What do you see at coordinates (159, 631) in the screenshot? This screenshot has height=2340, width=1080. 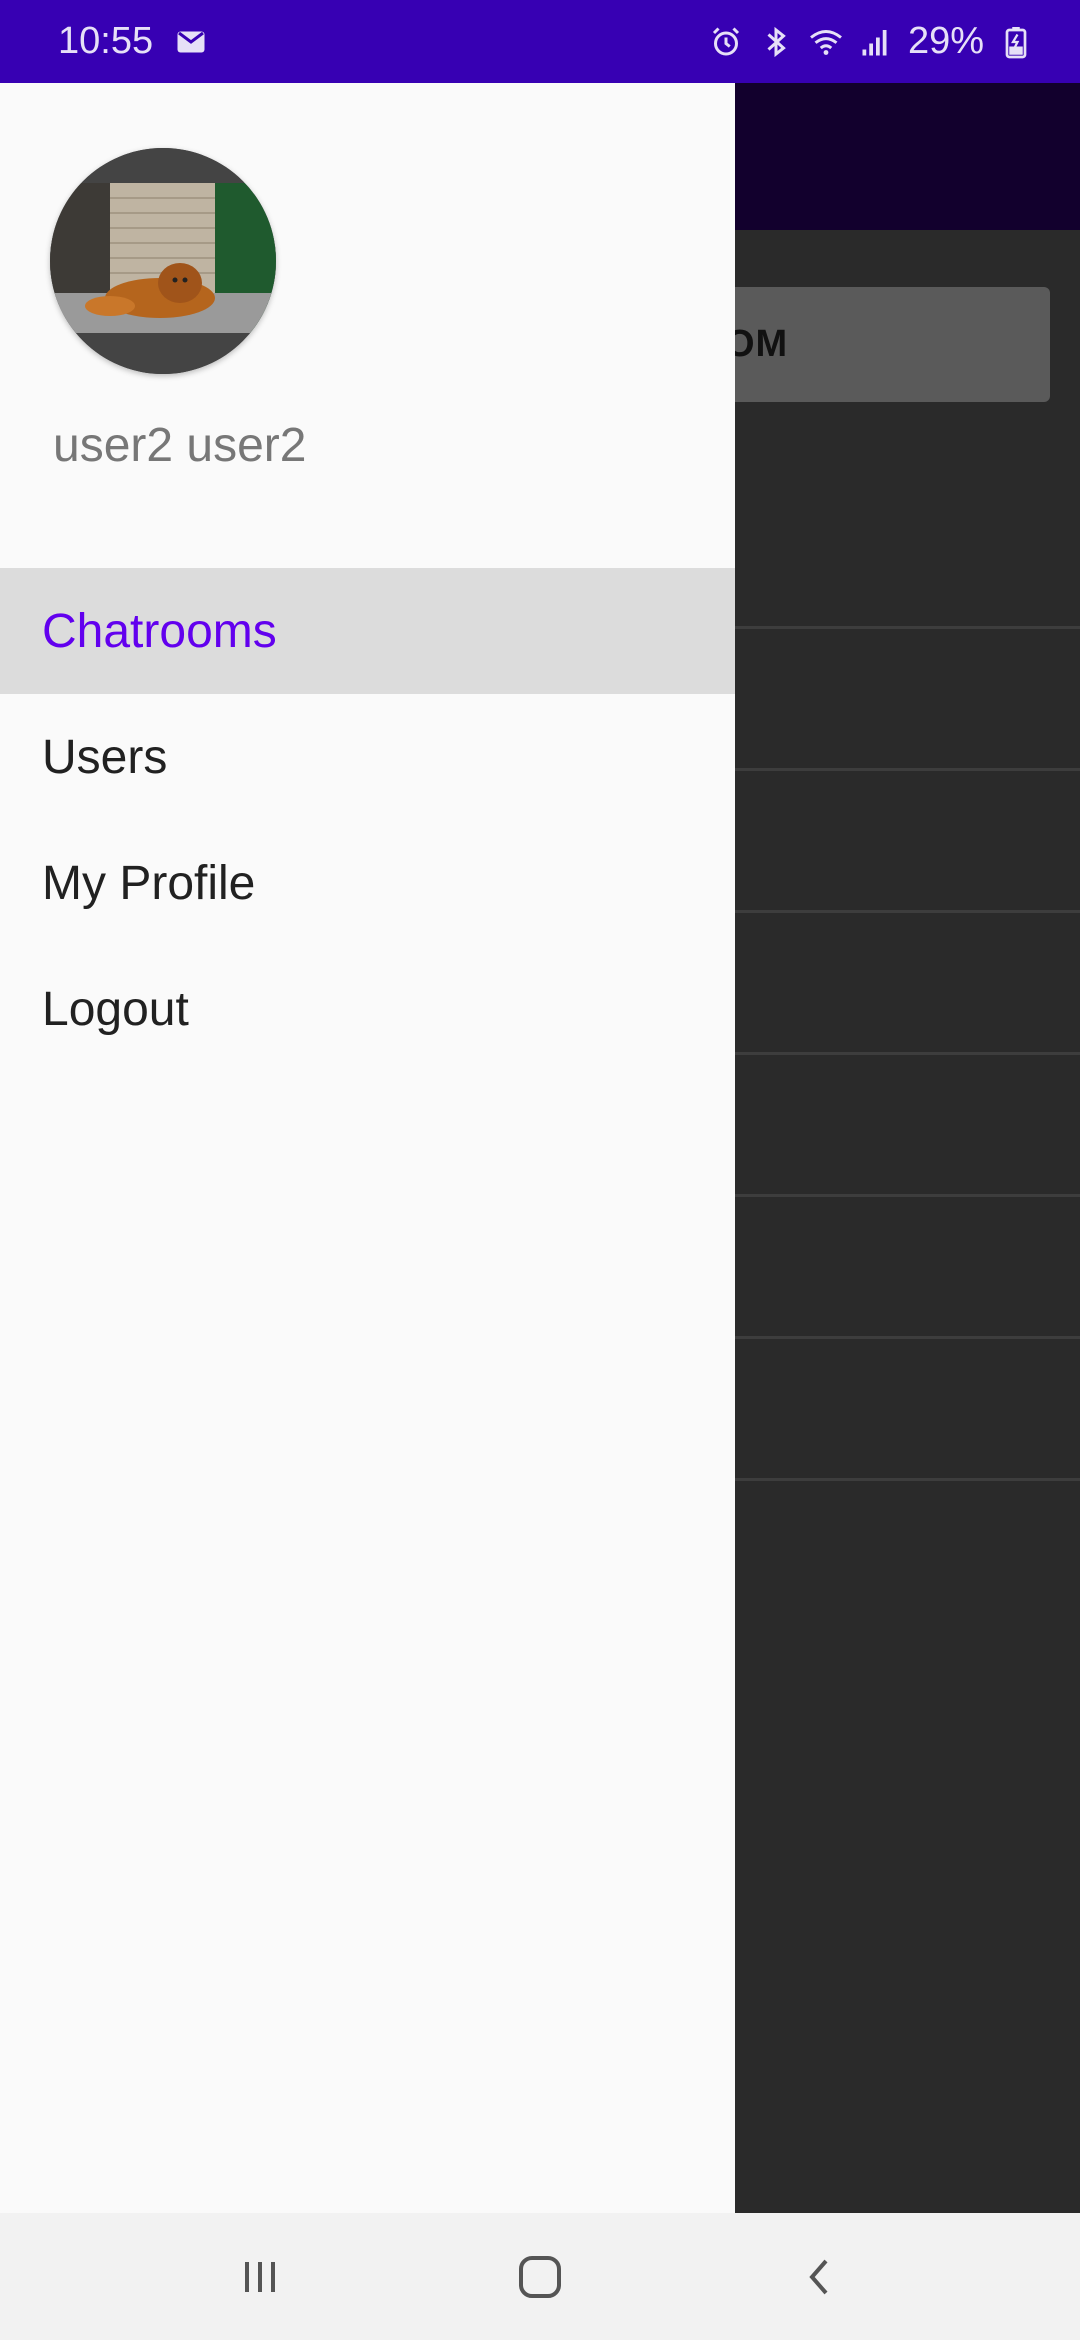 I see `menu-item-label: Chatrooms` at bounding box center [159, 631].